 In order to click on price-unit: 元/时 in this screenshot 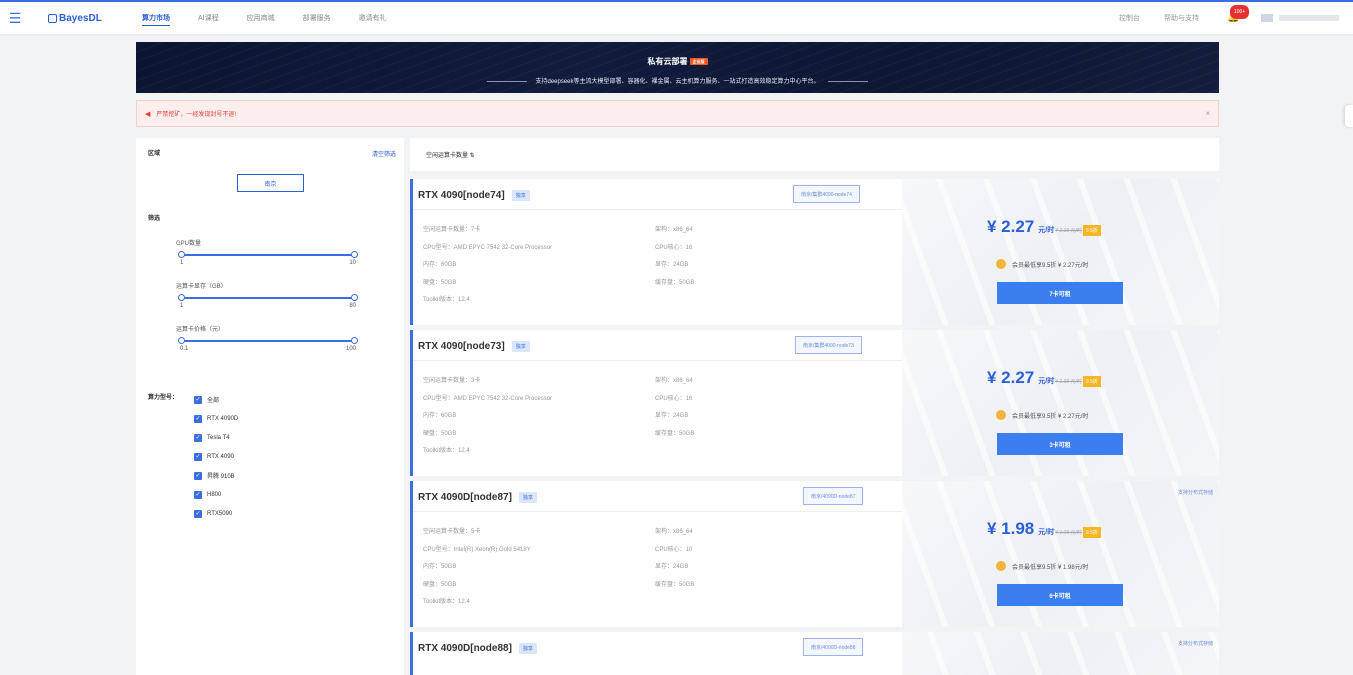, I will do `click(1046, 381)`.